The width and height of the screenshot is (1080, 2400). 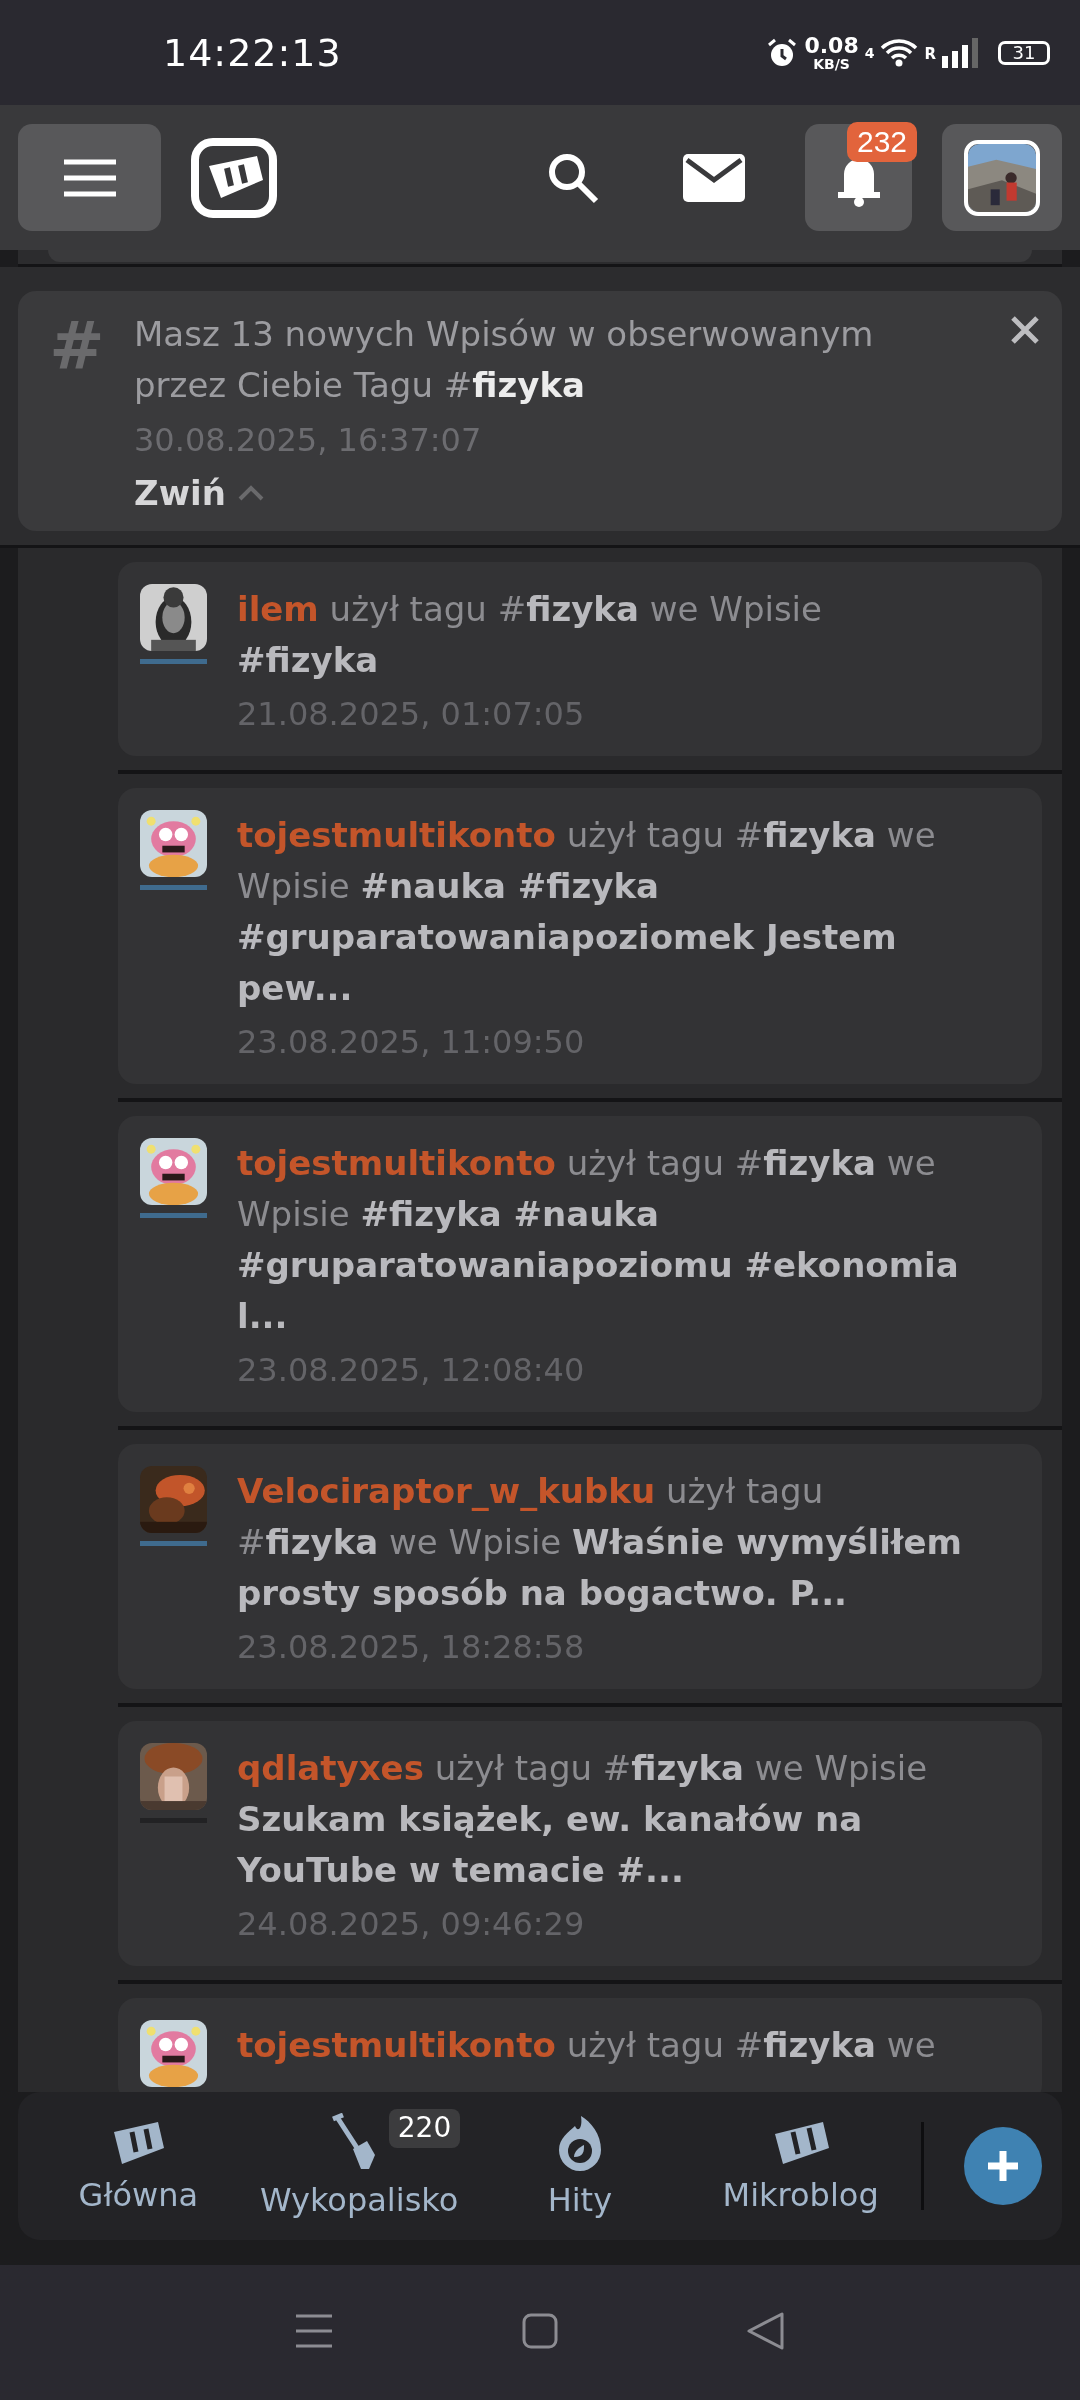 I want to click on home-button, so click(x=540, y=2332).